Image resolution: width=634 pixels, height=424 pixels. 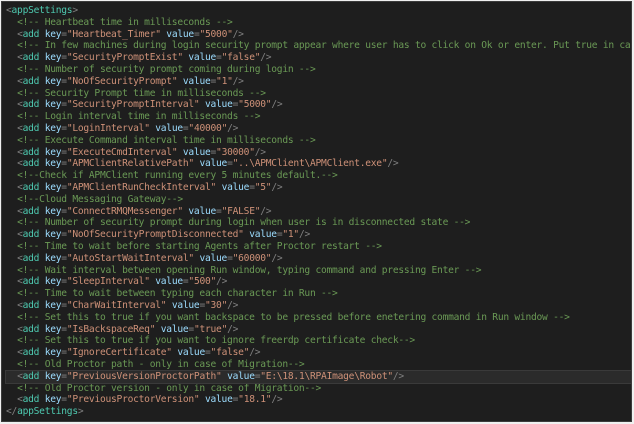 I want to click on setting-key: Heartbeat_Timer, so click(x=114, y=34).